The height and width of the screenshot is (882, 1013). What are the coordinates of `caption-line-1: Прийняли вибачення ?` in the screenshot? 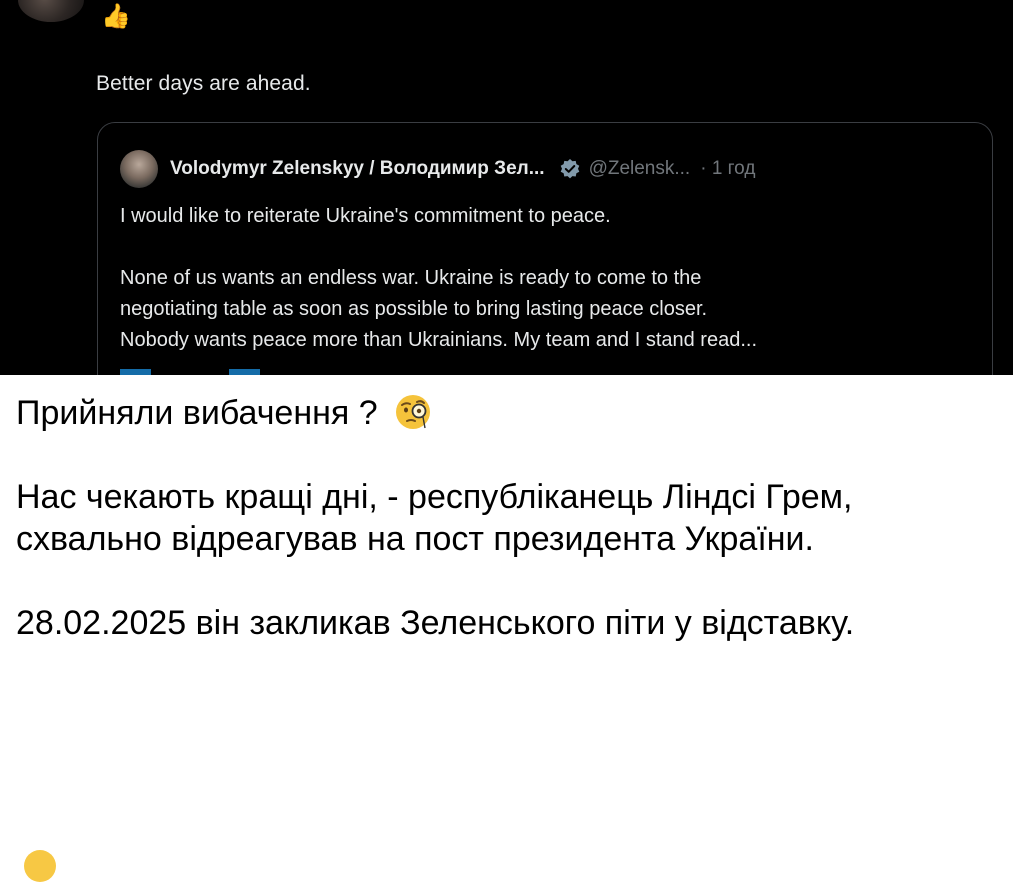 It's located at (511, 413).